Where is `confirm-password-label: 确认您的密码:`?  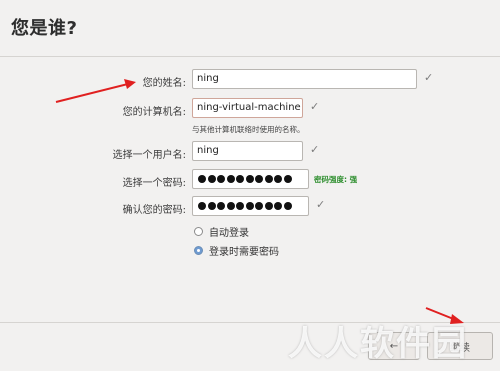 confirm-password-label: 确认您的密码: is located at coordinates (154, 210).